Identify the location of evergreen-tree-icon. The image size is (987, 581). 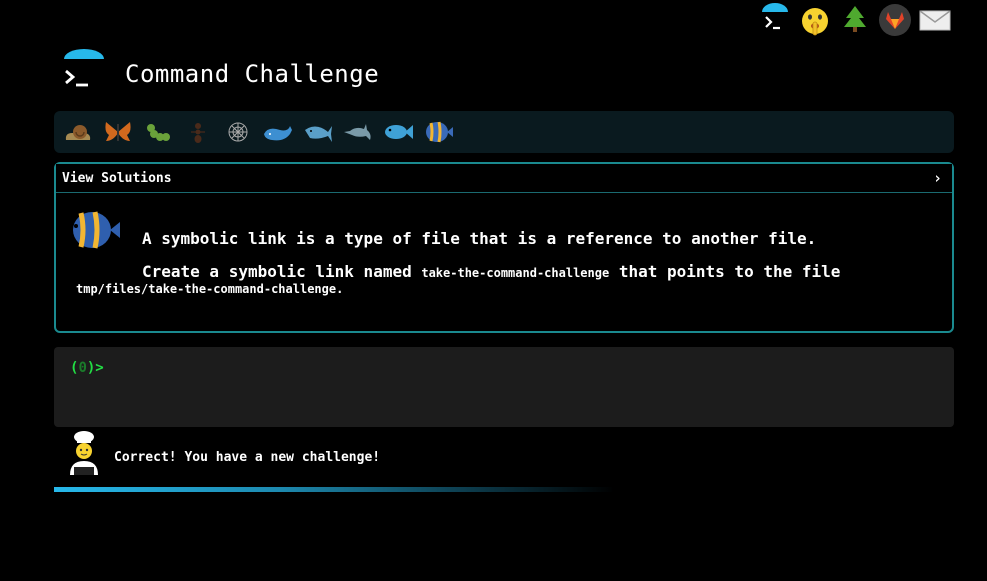
(855, 20).